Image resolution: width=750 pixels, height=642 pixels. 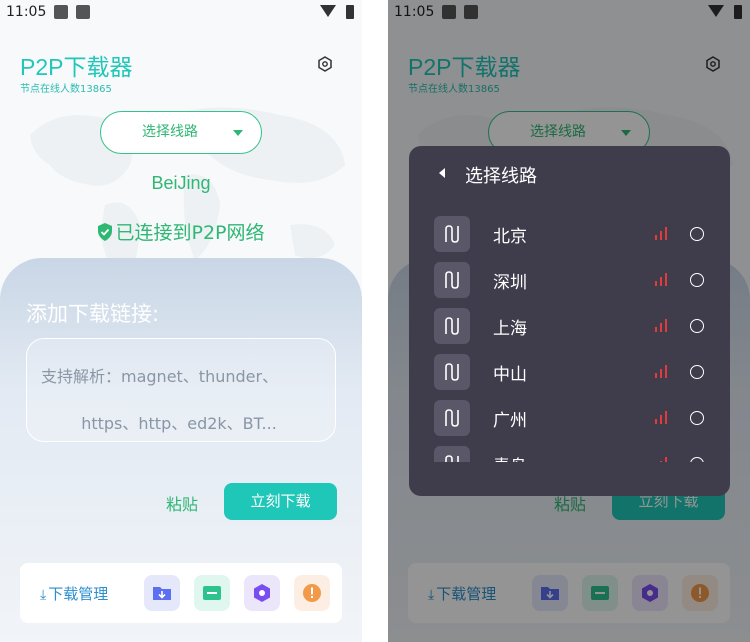 I want to click on back-arrow-icon, so click(x=442, y=173).